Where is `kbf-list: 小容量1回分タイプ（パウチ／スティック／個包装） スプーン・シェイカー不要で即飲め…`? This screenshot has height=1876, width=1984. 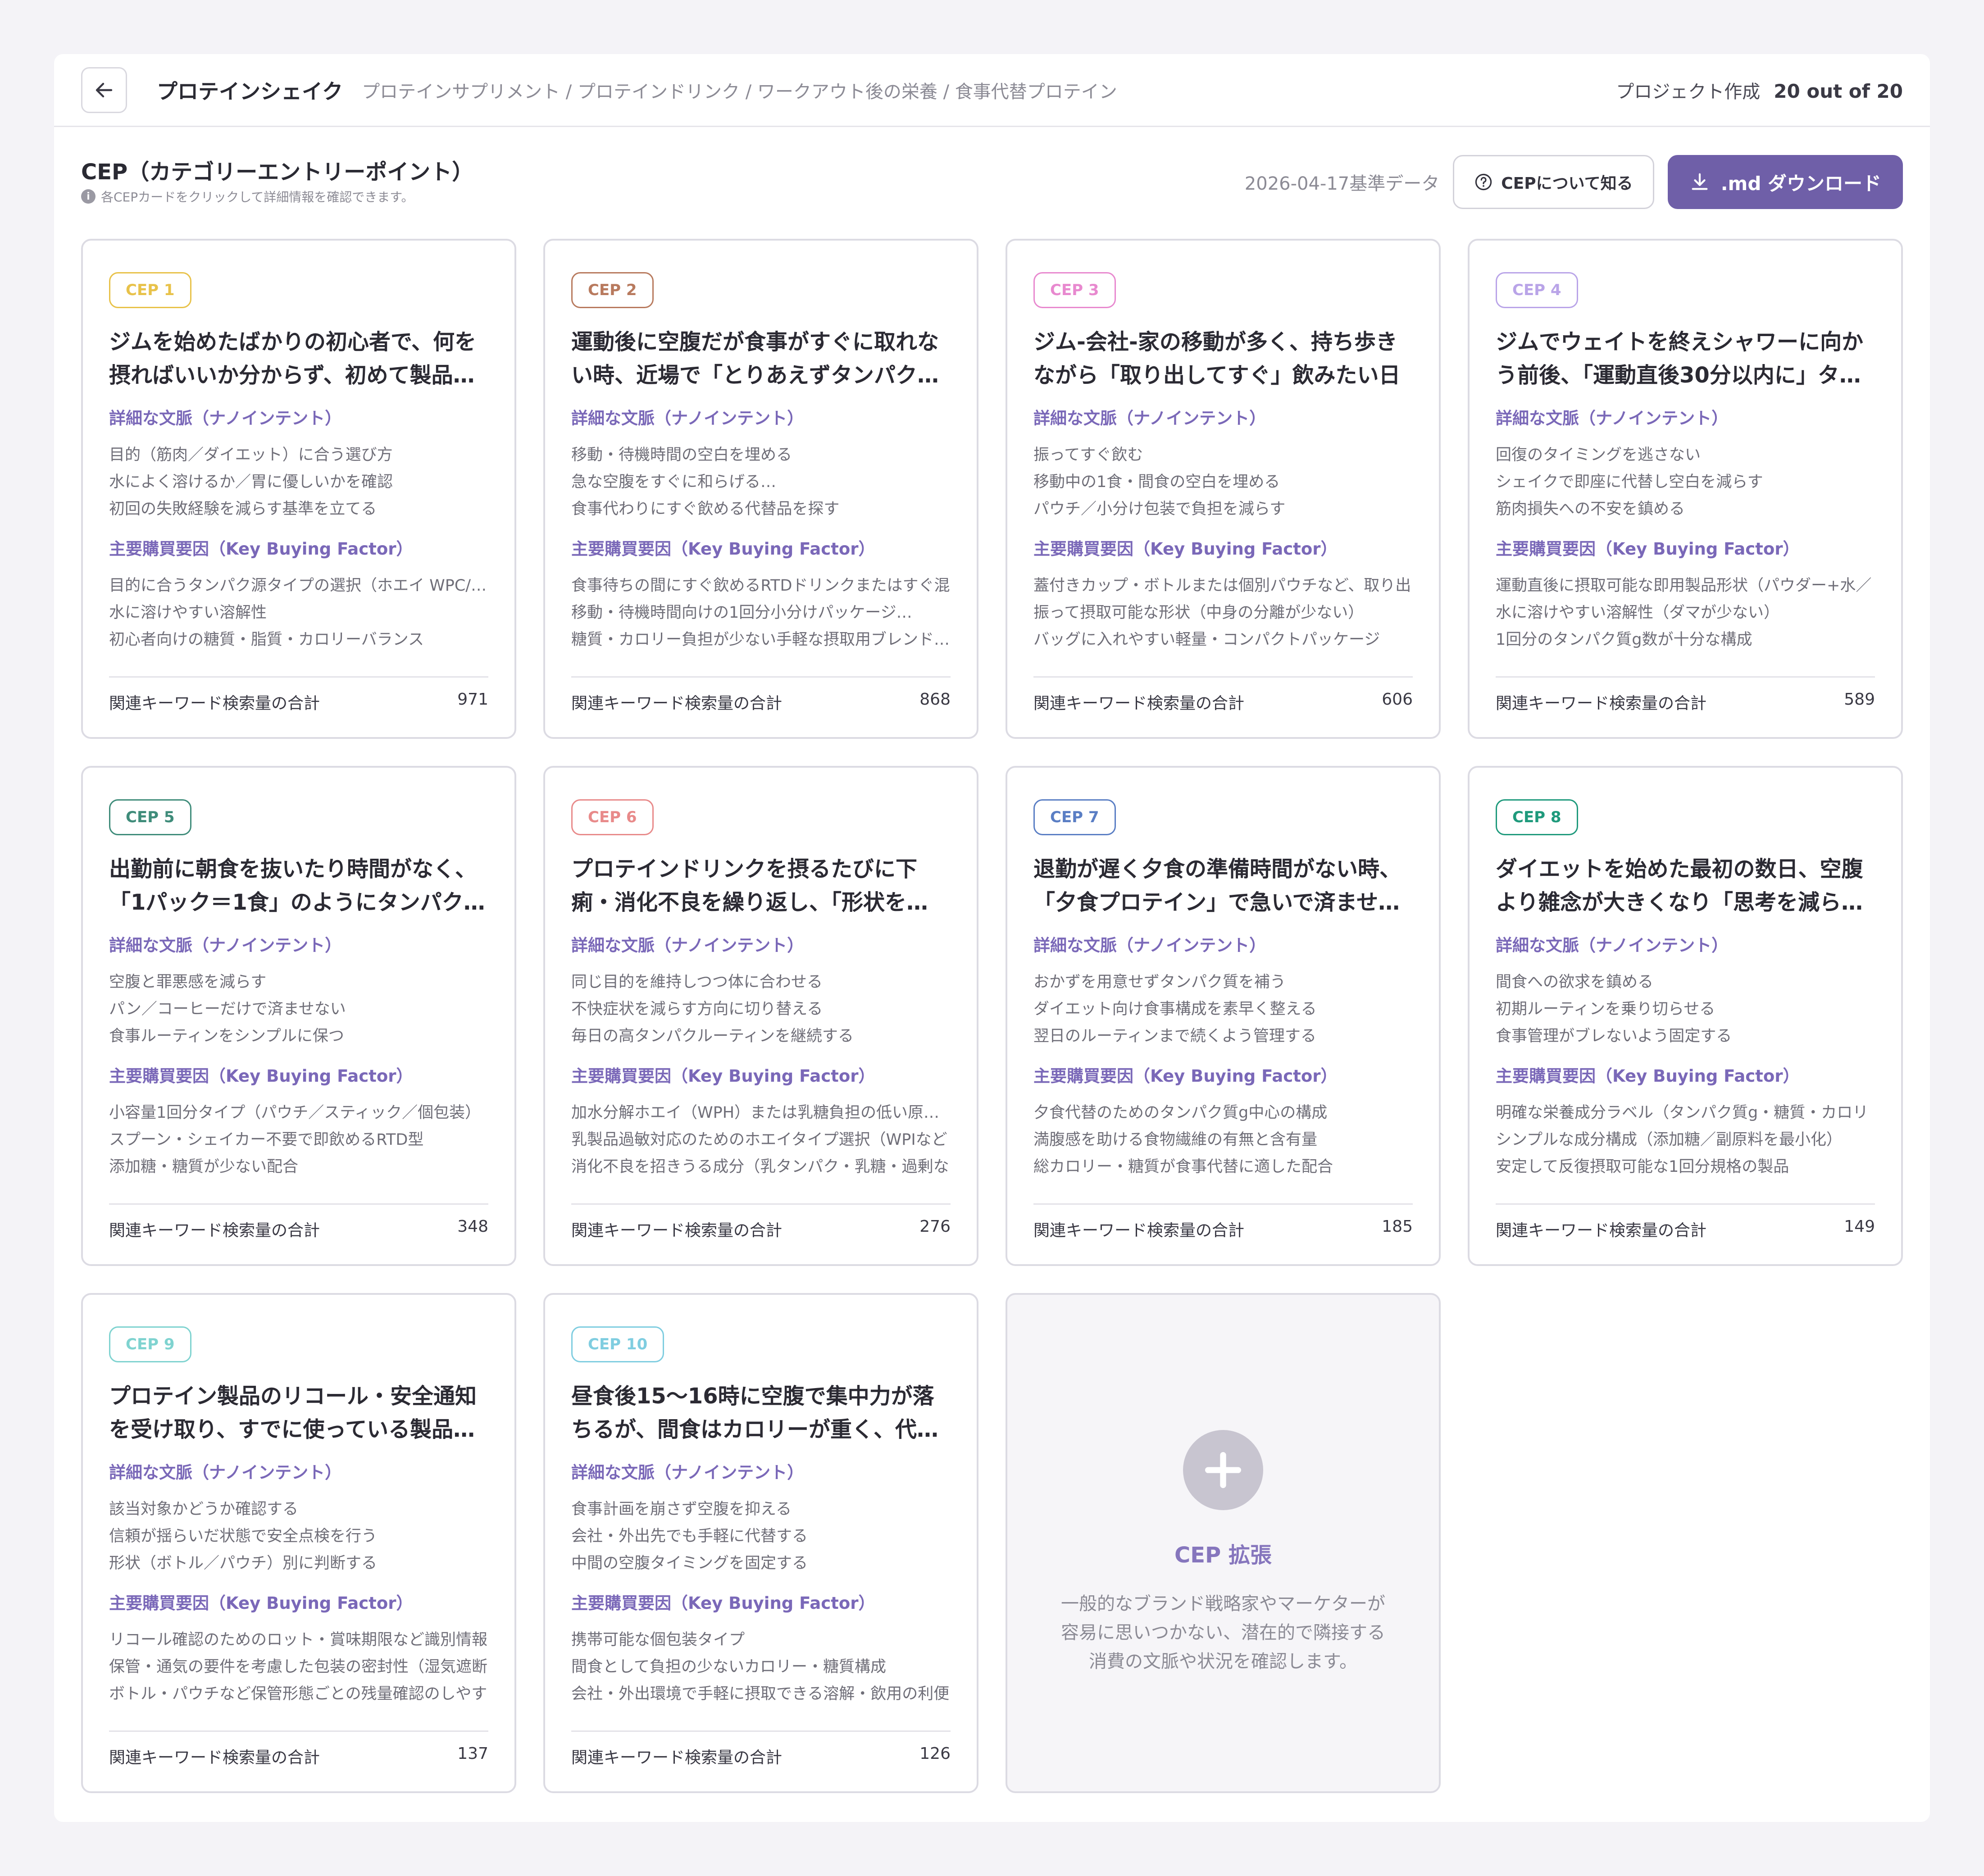 kbf-list: 小容量1回分タイプ（パウチ／スティック／個包装） スプーン・シェイカー不要で即飲め… is located at coordinates (298, 1139).